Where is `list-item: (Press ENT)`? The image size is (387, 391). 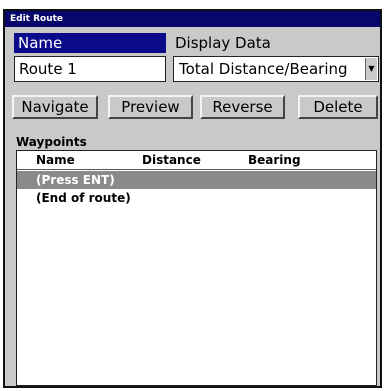 list-item: (Press ENT) is located at coordinates (196, 180).